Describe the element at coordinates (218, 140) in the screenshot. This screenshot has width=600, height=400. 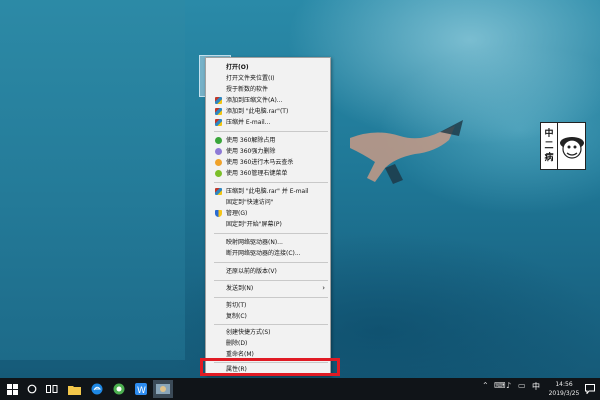
I see `360-green-icon` at that location.